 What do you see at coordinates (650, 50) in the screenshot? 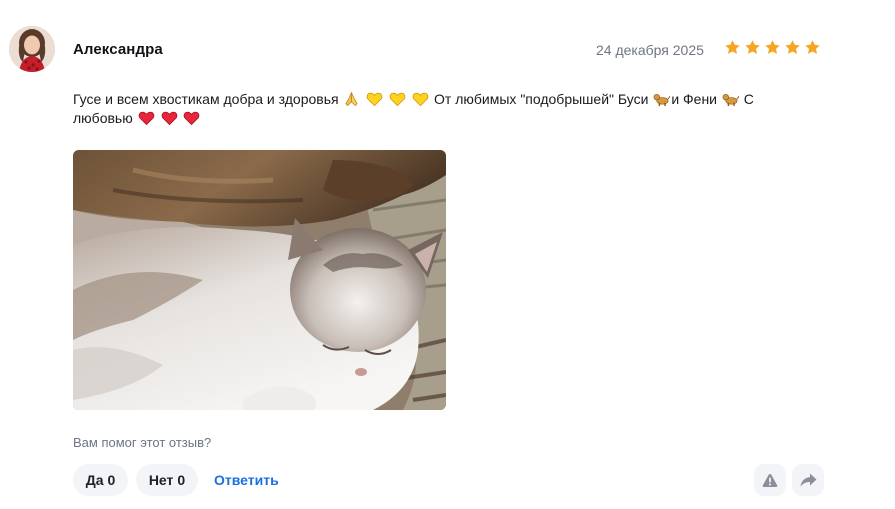
I see `review-date: 24 декабря 2025` at bounding box center [650, 50].